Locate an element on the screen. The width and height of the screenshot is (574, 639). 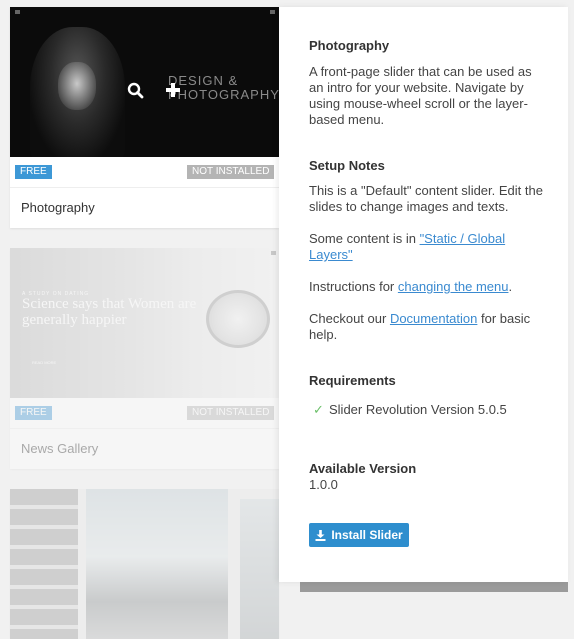
install-slider-label: Install Slider is located at coordinates (367, 535).